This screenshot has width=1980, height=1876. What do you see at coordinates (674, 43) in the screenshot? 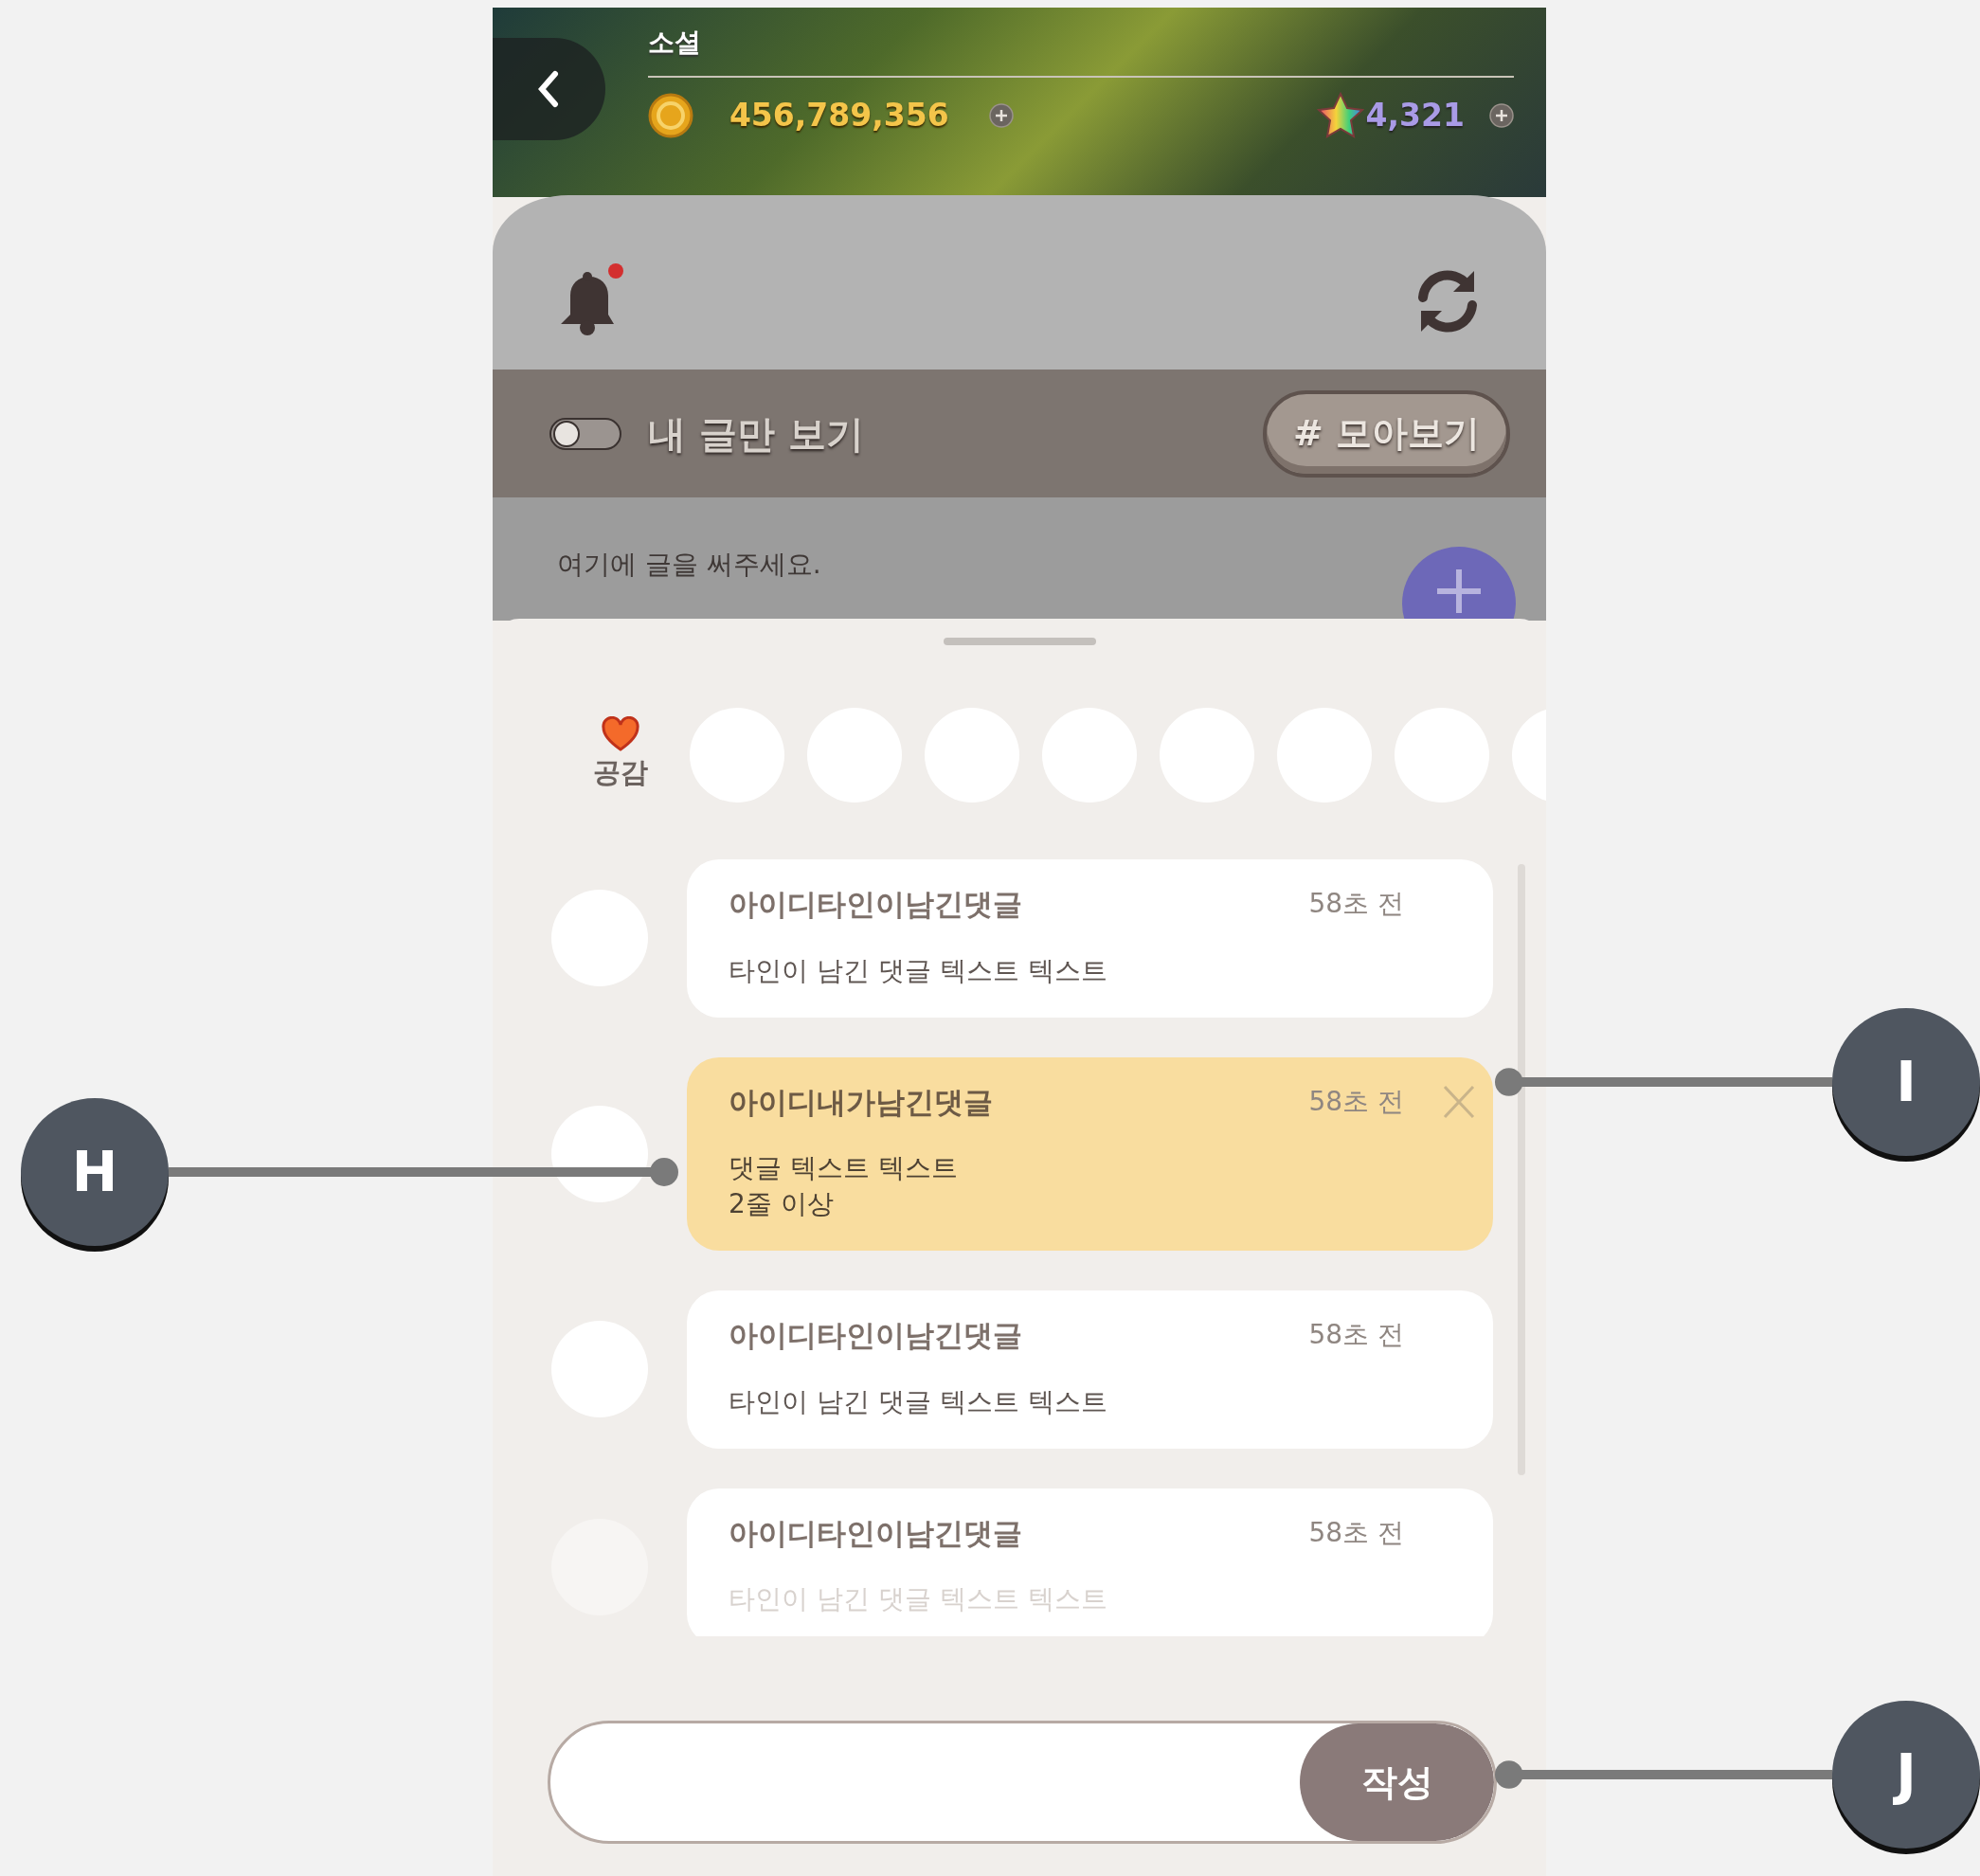
I see `screen-title: 소셜` at bounding box center [674, 43].